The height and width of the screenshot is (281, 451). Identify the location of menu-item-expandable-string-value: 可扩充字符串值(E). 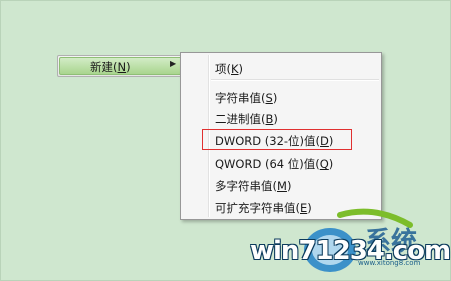
(263, 208).